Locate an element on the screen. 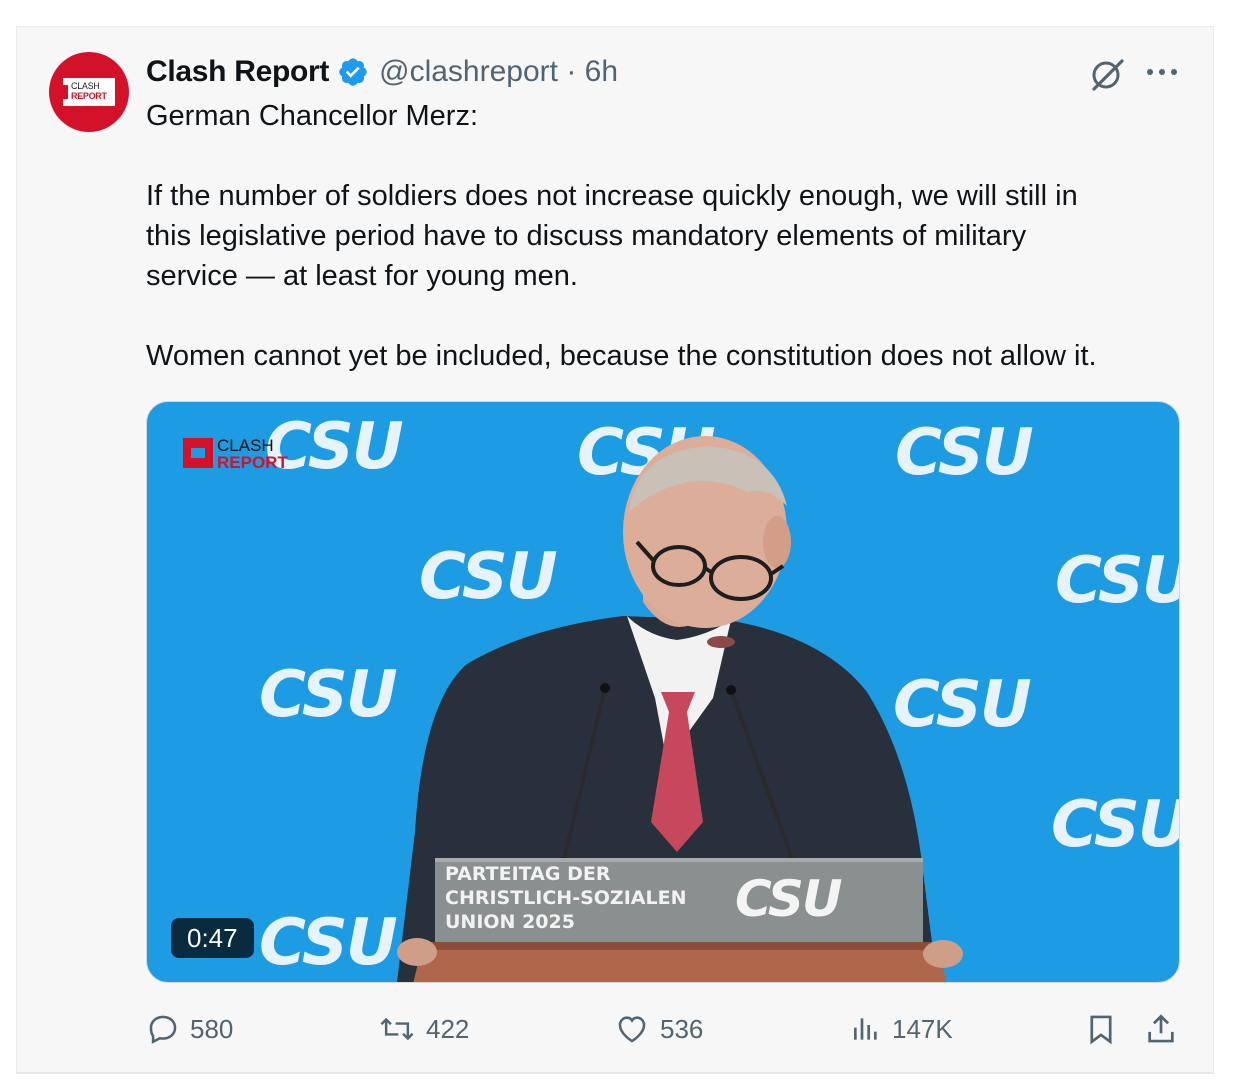  repost-icon is located at coordinates (397, 1029).